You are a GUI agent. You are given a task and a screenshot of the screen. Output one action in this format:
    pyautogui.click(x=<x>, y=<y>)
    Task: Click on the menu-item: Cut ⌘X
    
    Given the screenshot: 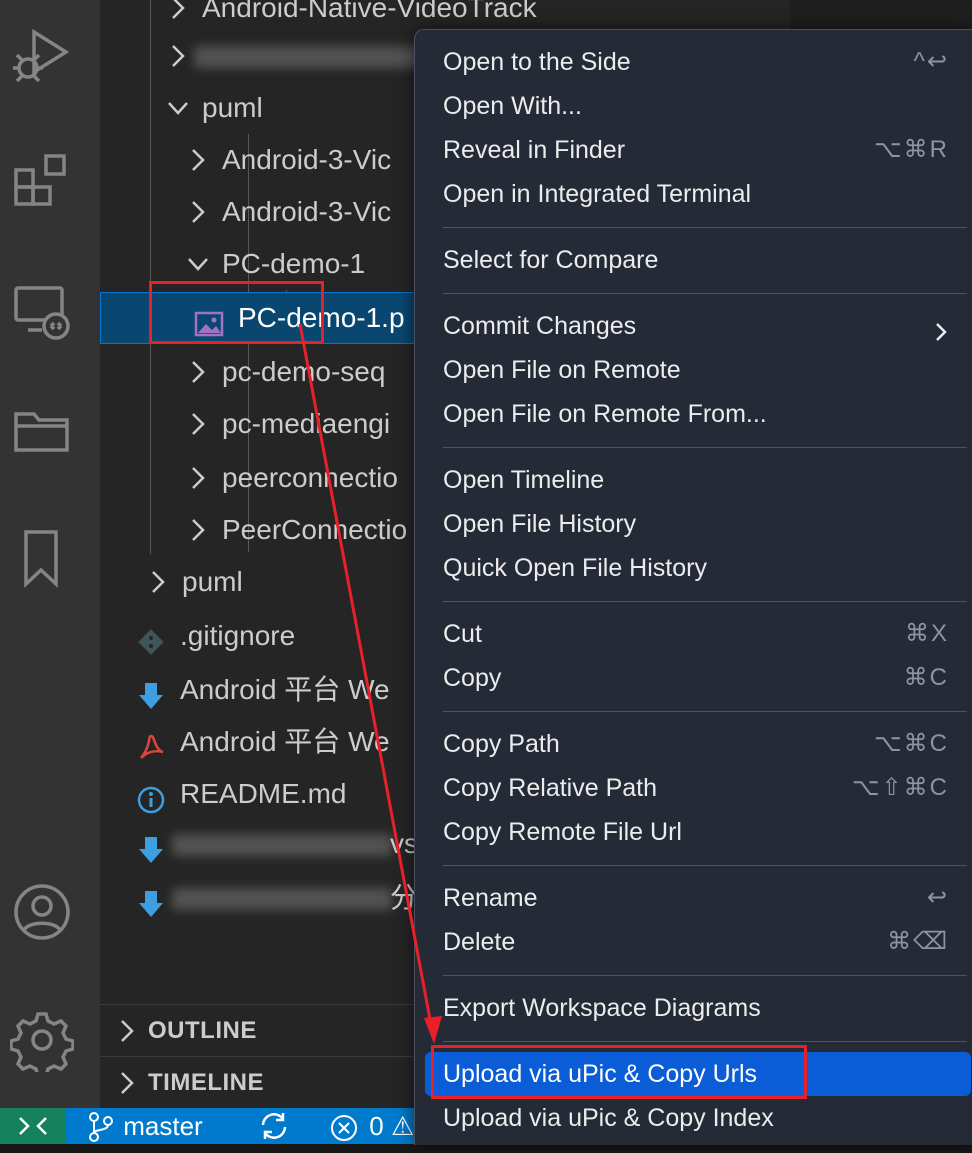 What is the action you would take?
    pyautogui.click(x=698, y=634)
    